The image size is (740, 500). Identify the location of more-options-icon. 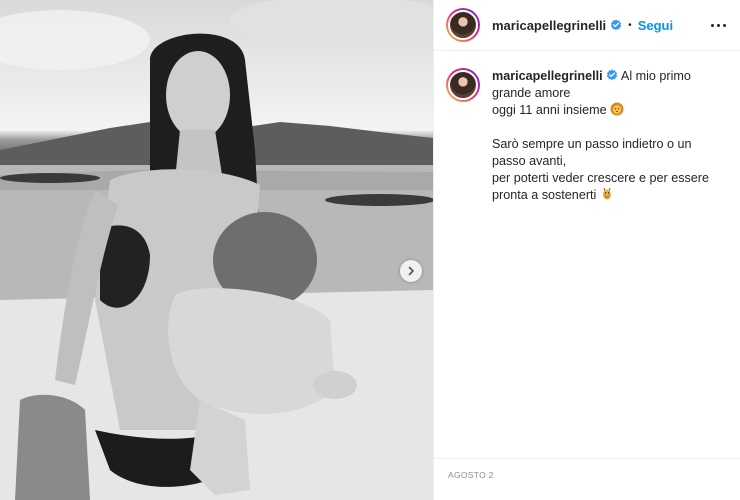
(718, 25).